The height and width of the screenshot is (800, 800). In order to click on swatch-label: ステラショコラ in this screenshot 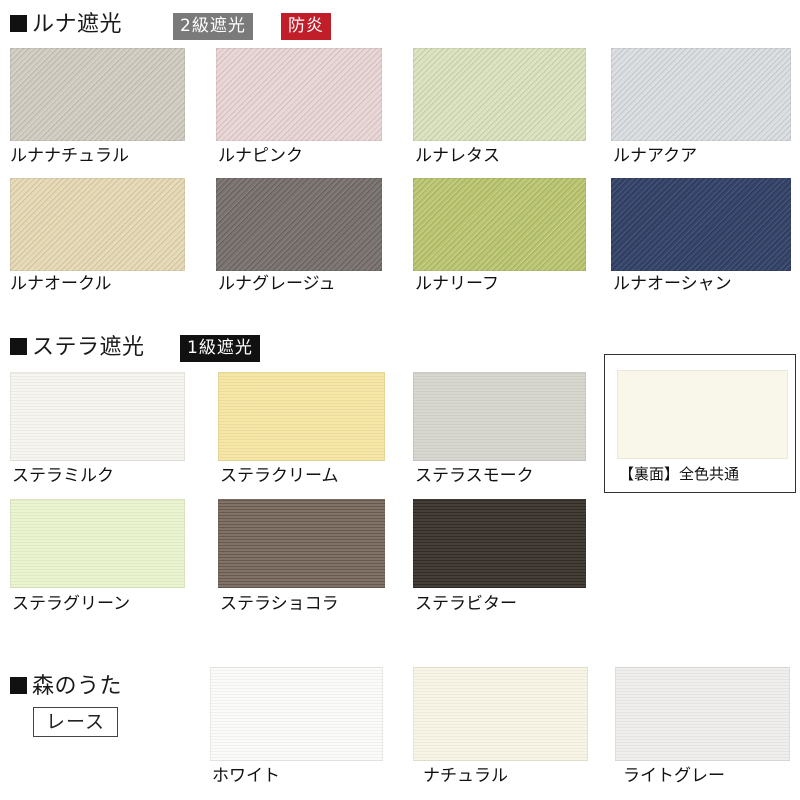, I will do `click(279, 604)`.